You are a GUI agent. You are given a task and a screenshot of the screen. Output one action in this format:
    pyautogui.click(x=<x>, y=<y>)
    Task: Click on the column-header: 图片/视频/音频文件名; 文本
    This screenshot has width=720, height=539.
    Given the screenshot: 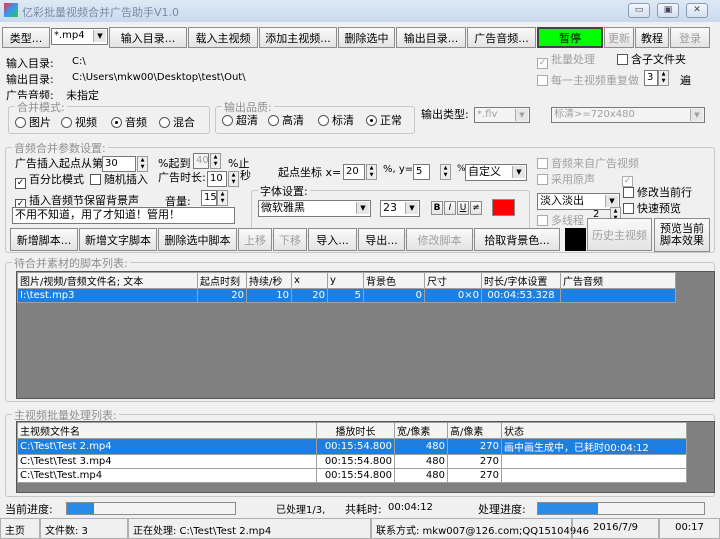 What is the action you would take?
    pyautogui.click(x=107, y=280)
    